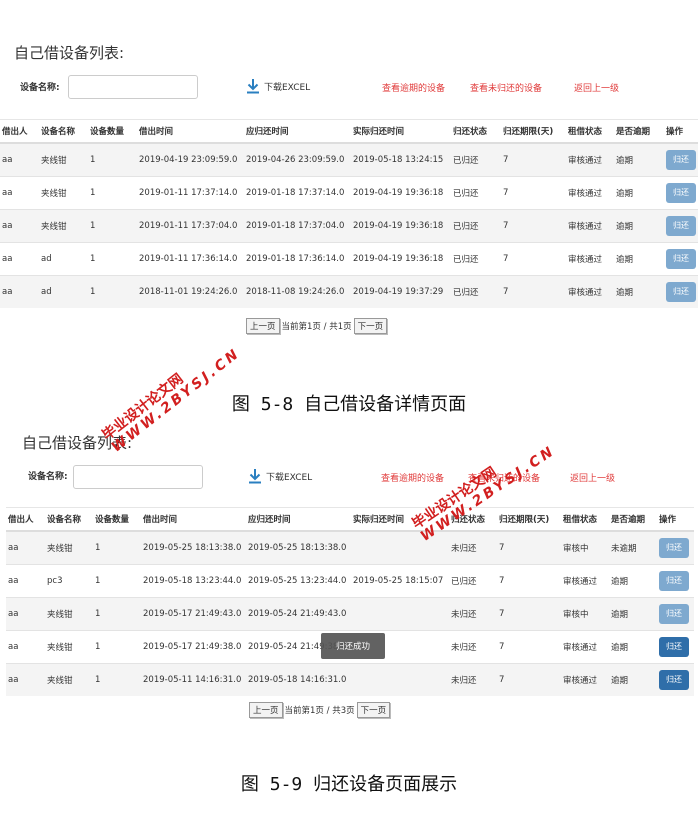  I want to click on column-header: 租借状态, so click(590, 131).